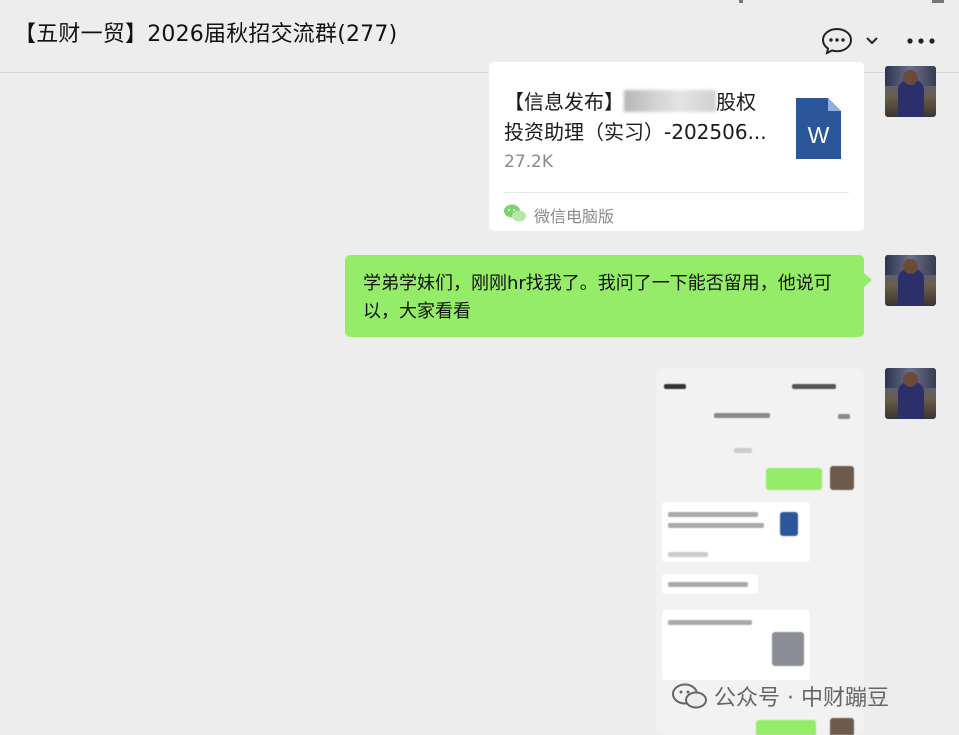 The width and height of the screenshot is (959, 735). I want to click on word-document-icon: W, so click(818, 128).